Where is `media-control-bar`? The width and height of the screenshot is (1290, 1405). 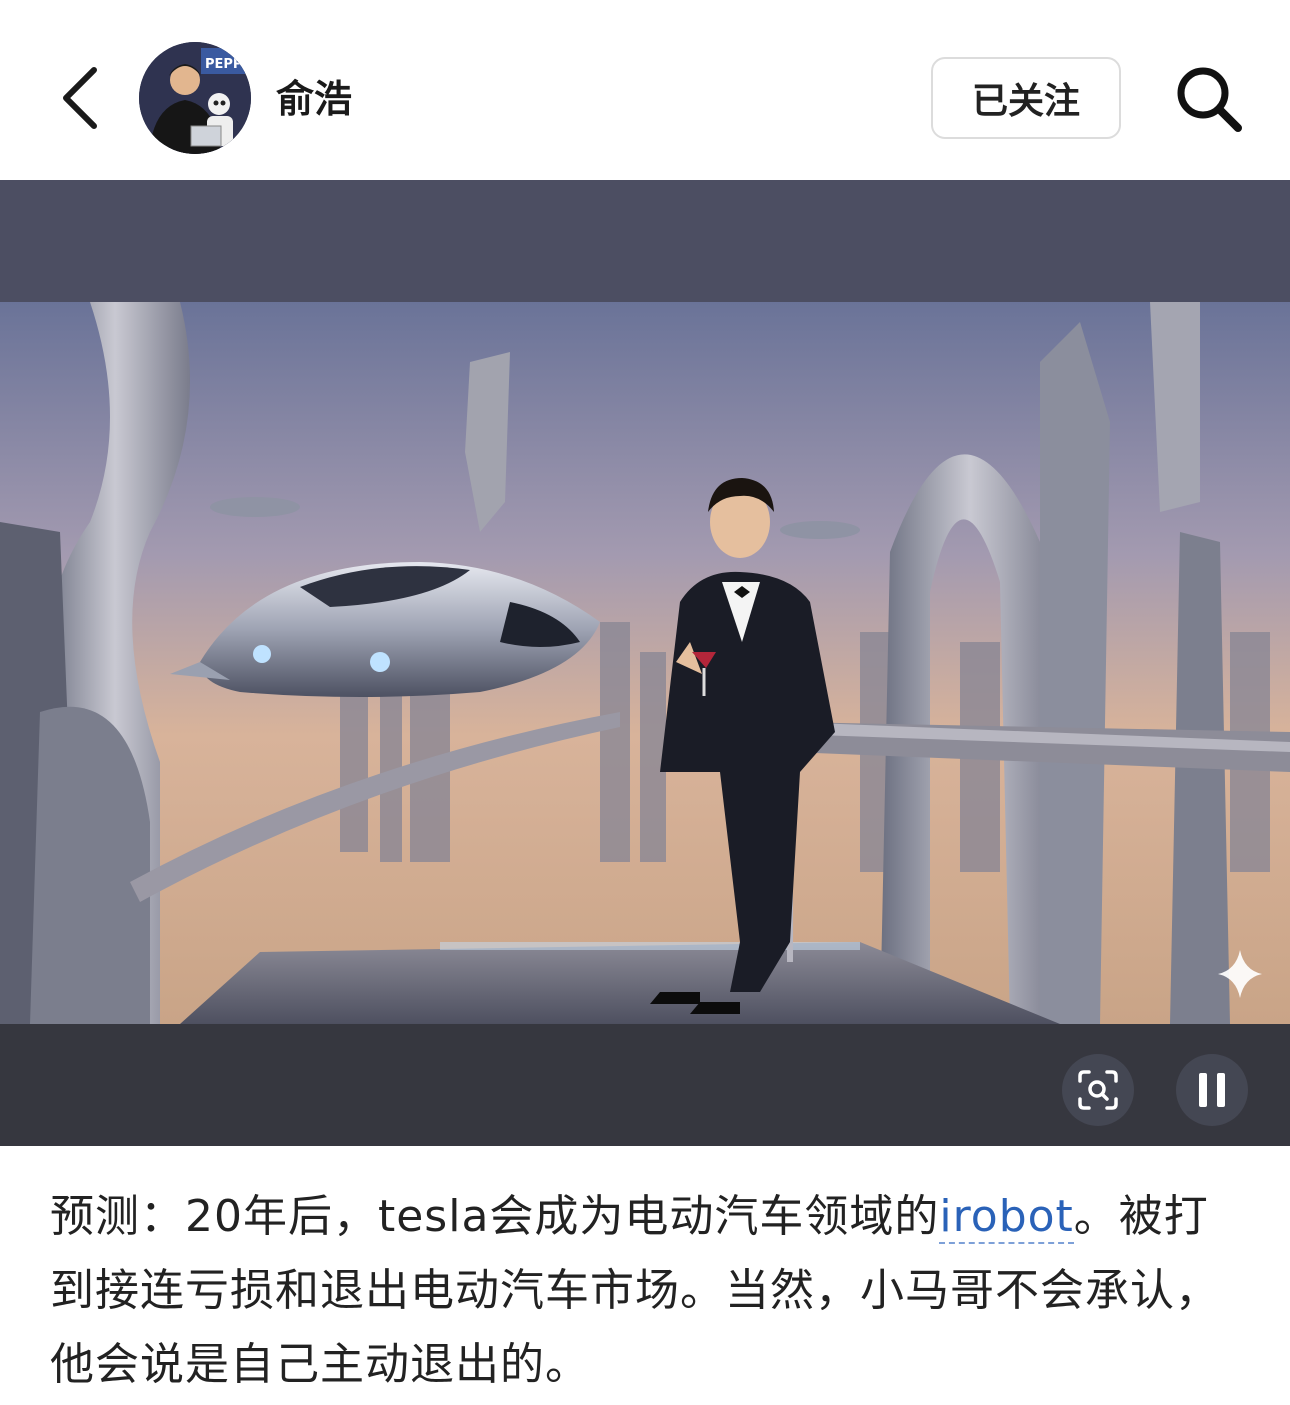 media-control-bar is located at coordinates (645, 1085).